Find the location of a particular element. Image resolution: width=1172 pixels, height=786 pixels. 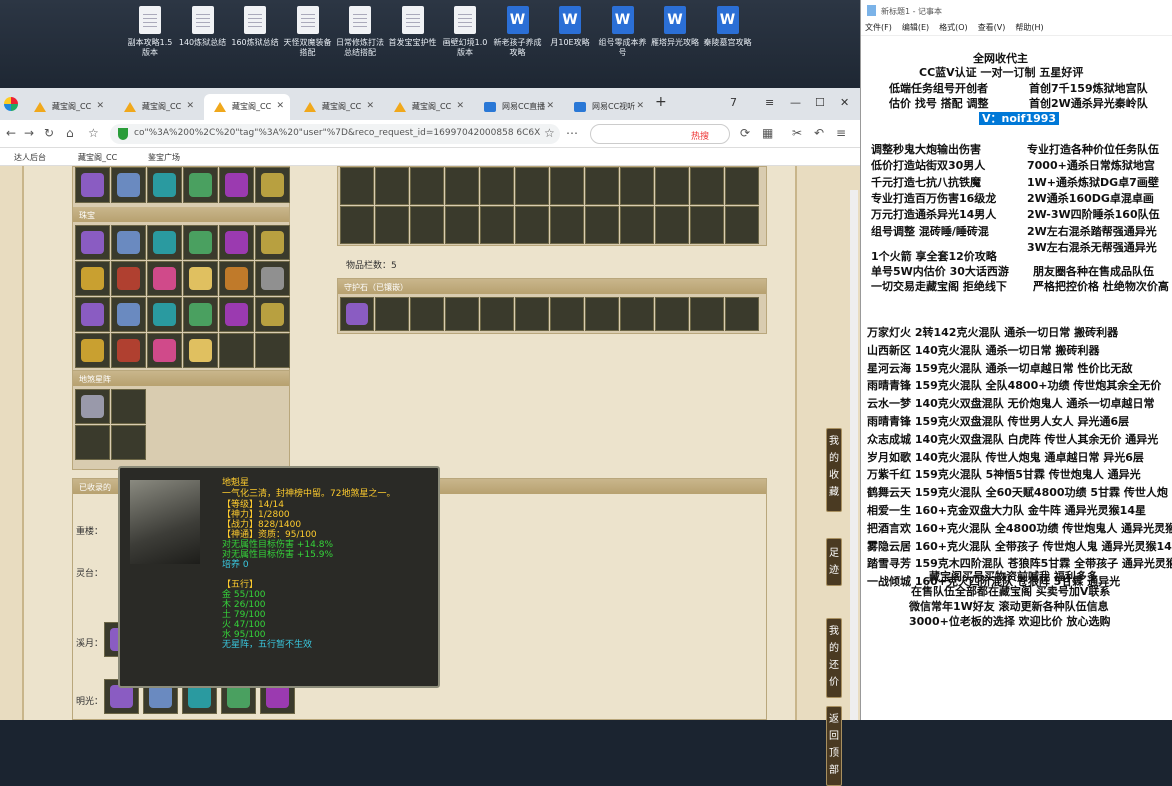

selected-contact-text: V：noif1993 is located at coordinates (1019, 118).